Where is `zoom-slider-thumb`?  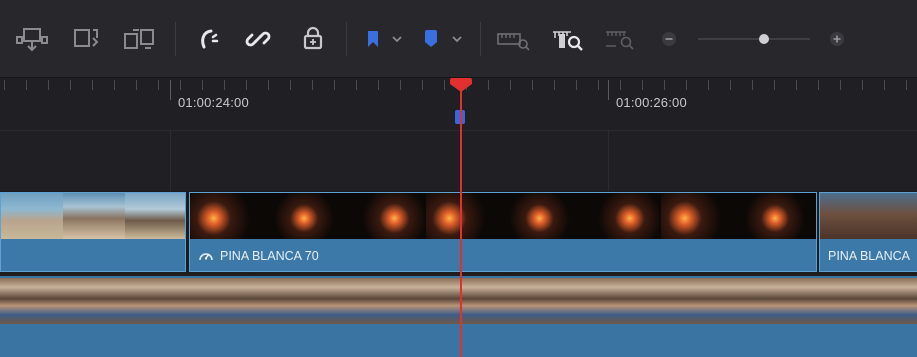 zoom-slider-thumb is located at coordinates (764, 39).